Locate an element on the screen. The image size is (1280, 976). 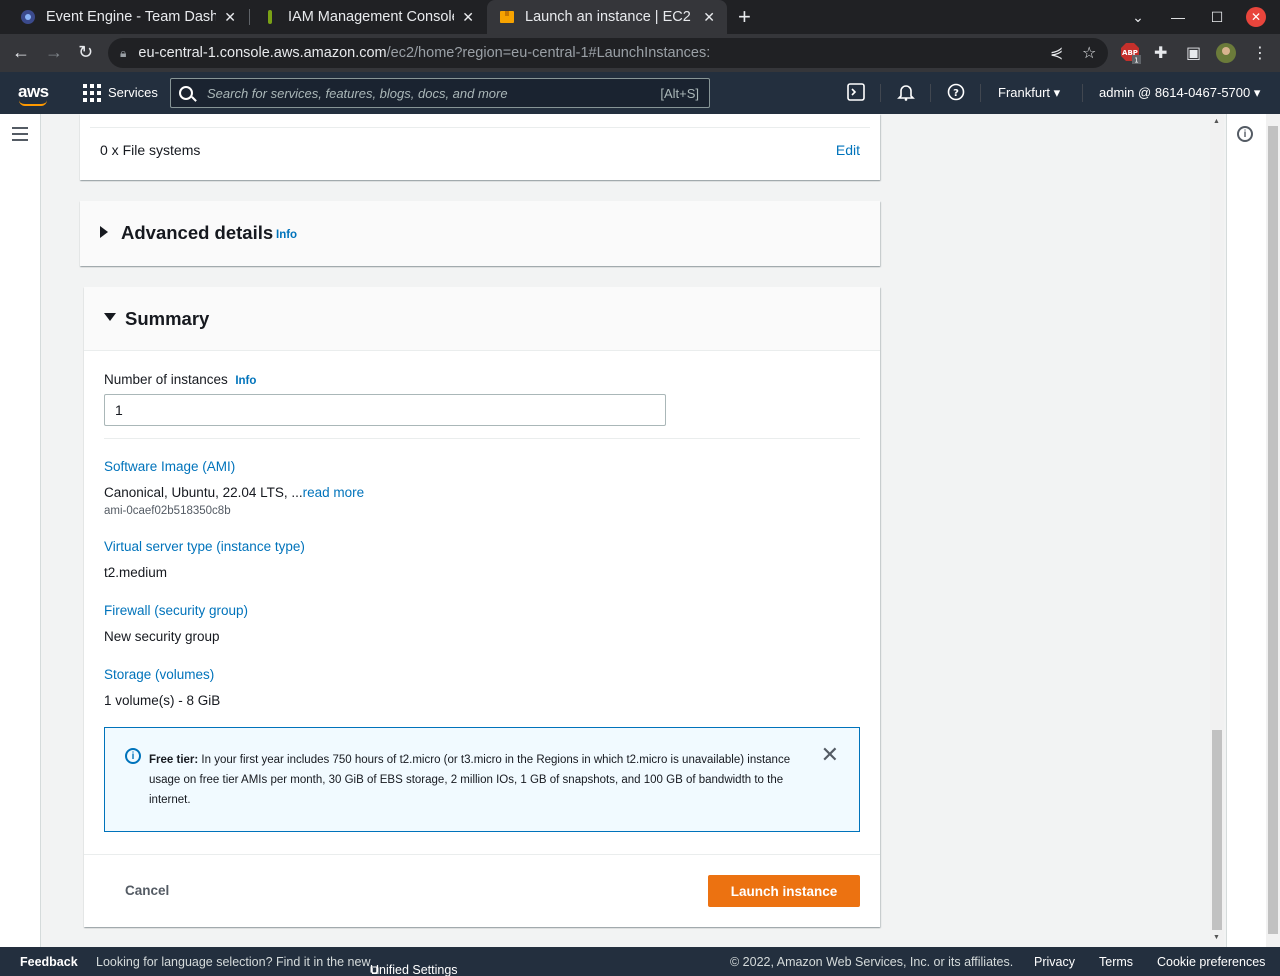
read-more-link: read more is located at coordinates (334, 492).